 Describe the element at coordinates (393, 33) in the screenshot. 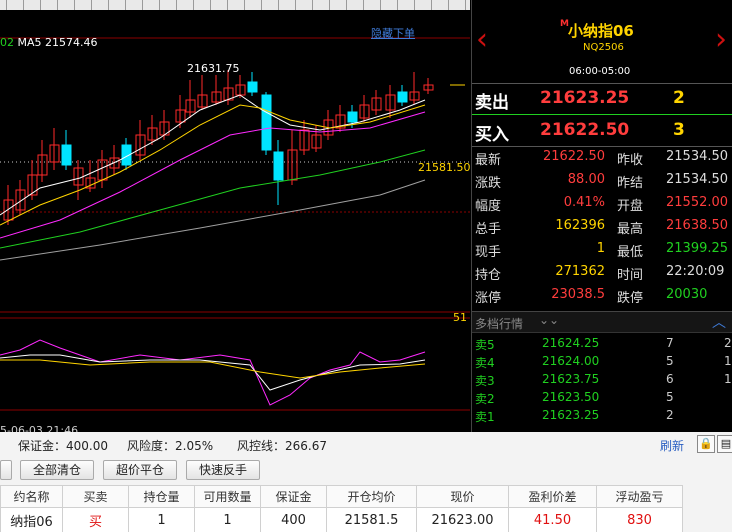

I see `hide-order-link: 隐藏下单` at that location.